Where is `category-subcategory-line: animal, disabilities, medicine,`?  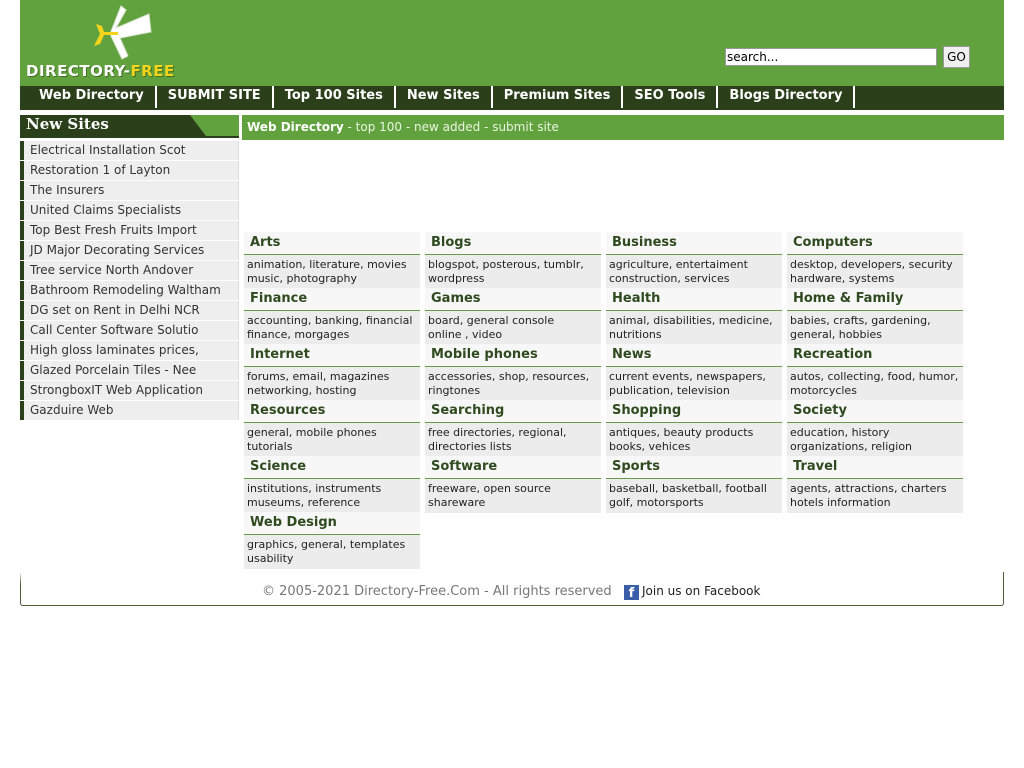 category-subcategory-line: animal, disabilities, medicine, is located at coordinates (691, 320).